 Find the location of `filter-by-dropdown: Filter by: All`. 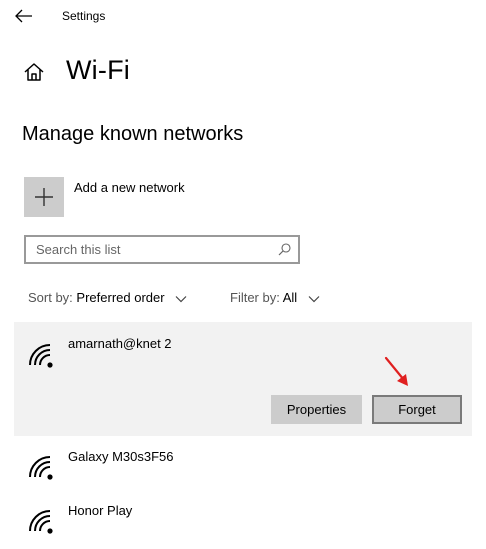

filter-by-dropdown: Filter by: All is located at coordinates (275, 297).